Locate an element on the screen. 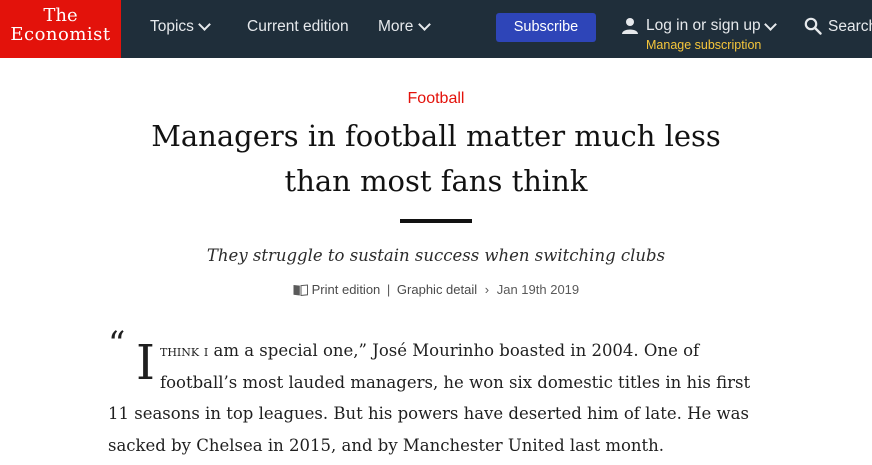 The width and height of the screenshot is (872, 465). search-link: Search is located at coordinates (850, 27).